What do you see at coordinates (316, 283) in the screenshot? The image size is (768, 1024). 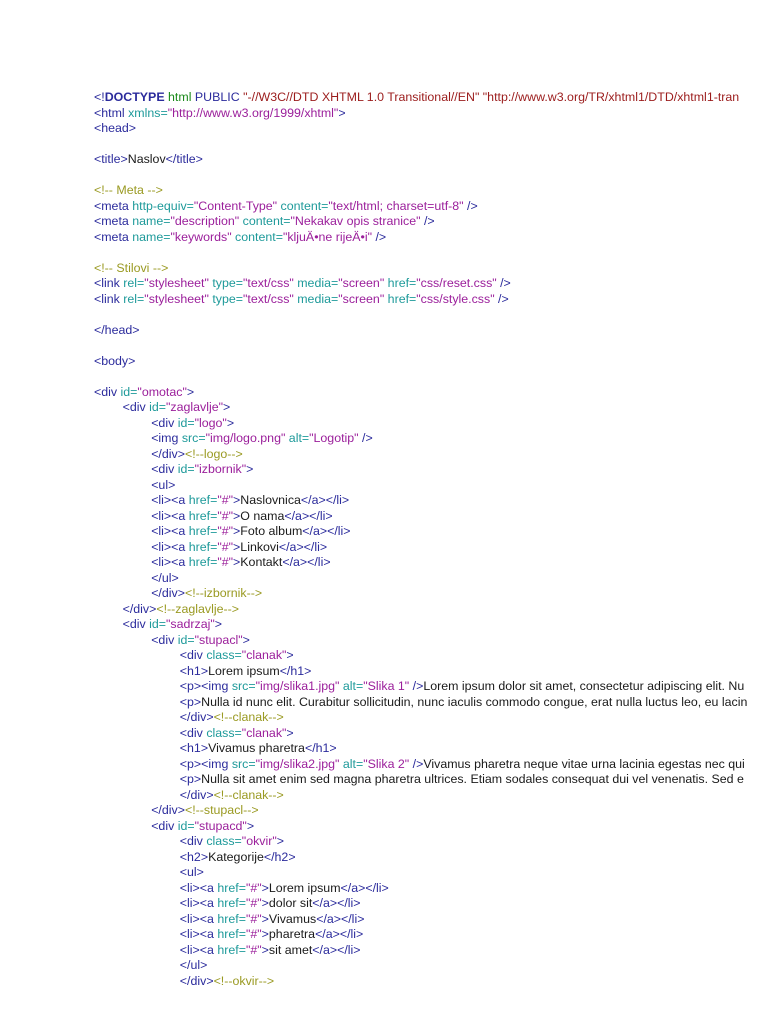 I see `attribute-name-token: media=` at bounding box center [316, 283].